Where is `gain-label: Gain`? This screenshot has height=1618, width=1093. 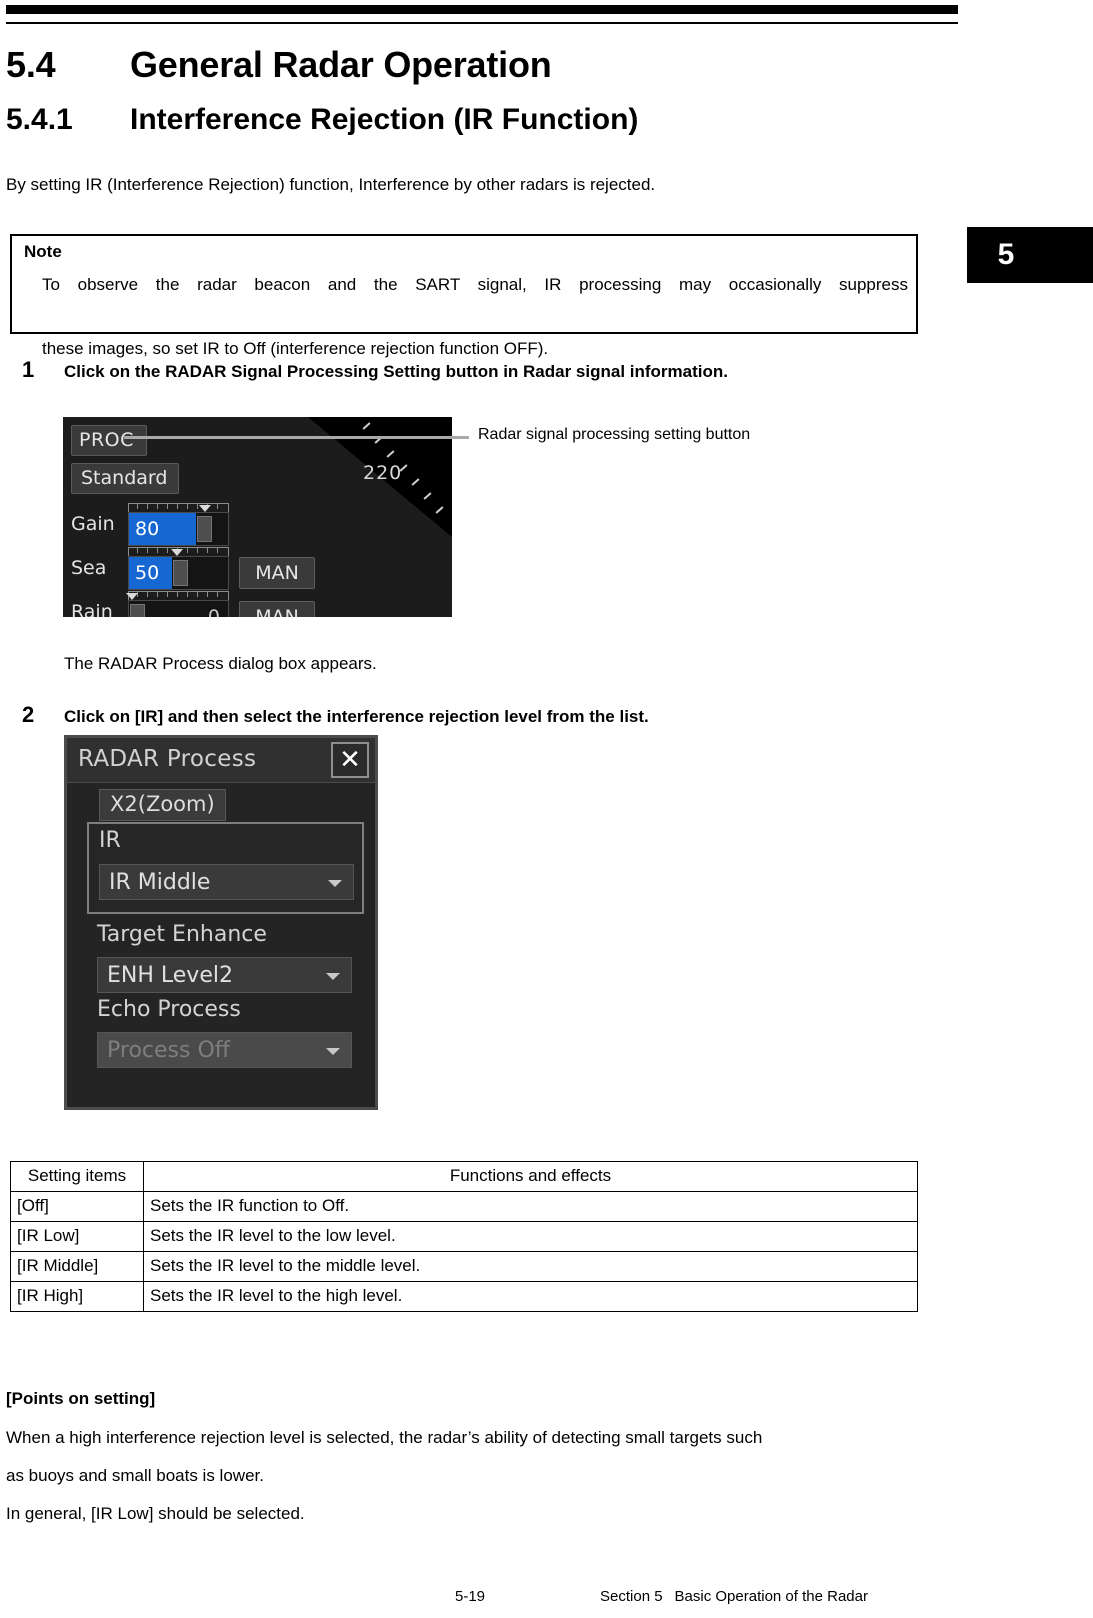 gain-label: Gain is located at coordinates (93, 524).